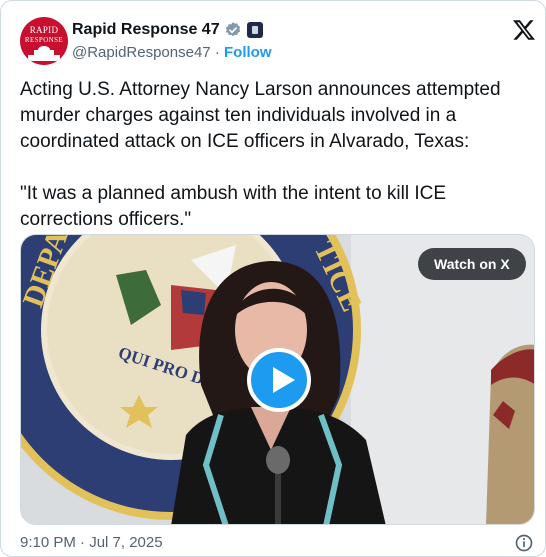  Describe the element at coordinates (254, 30) in the screenshot. I see `affiliation-badge-icon` at that location.